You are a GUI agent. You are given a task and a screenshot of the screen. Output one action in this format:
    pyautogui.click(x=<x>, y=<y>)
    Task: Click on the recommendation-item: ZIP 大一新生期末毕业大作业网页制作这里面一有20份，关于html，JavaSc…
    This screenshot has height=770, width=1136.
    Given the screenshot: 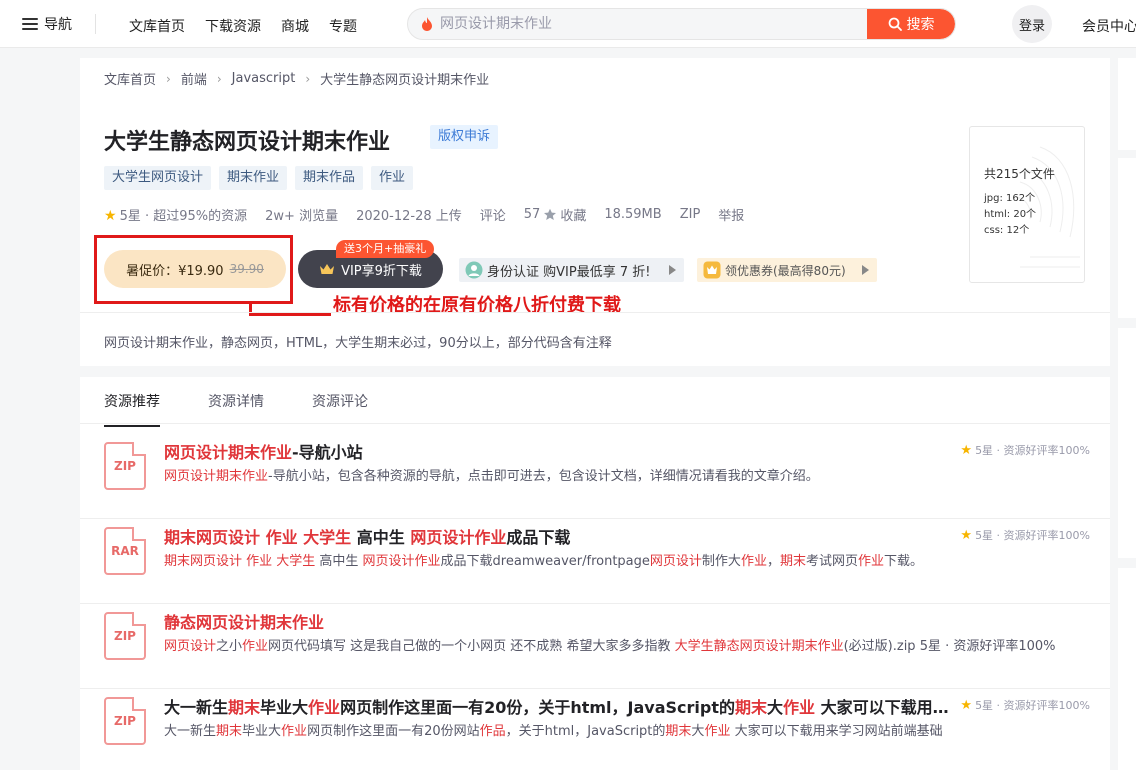 What is the action you would take?
    pyautogui.click(x=595, y=729)
    